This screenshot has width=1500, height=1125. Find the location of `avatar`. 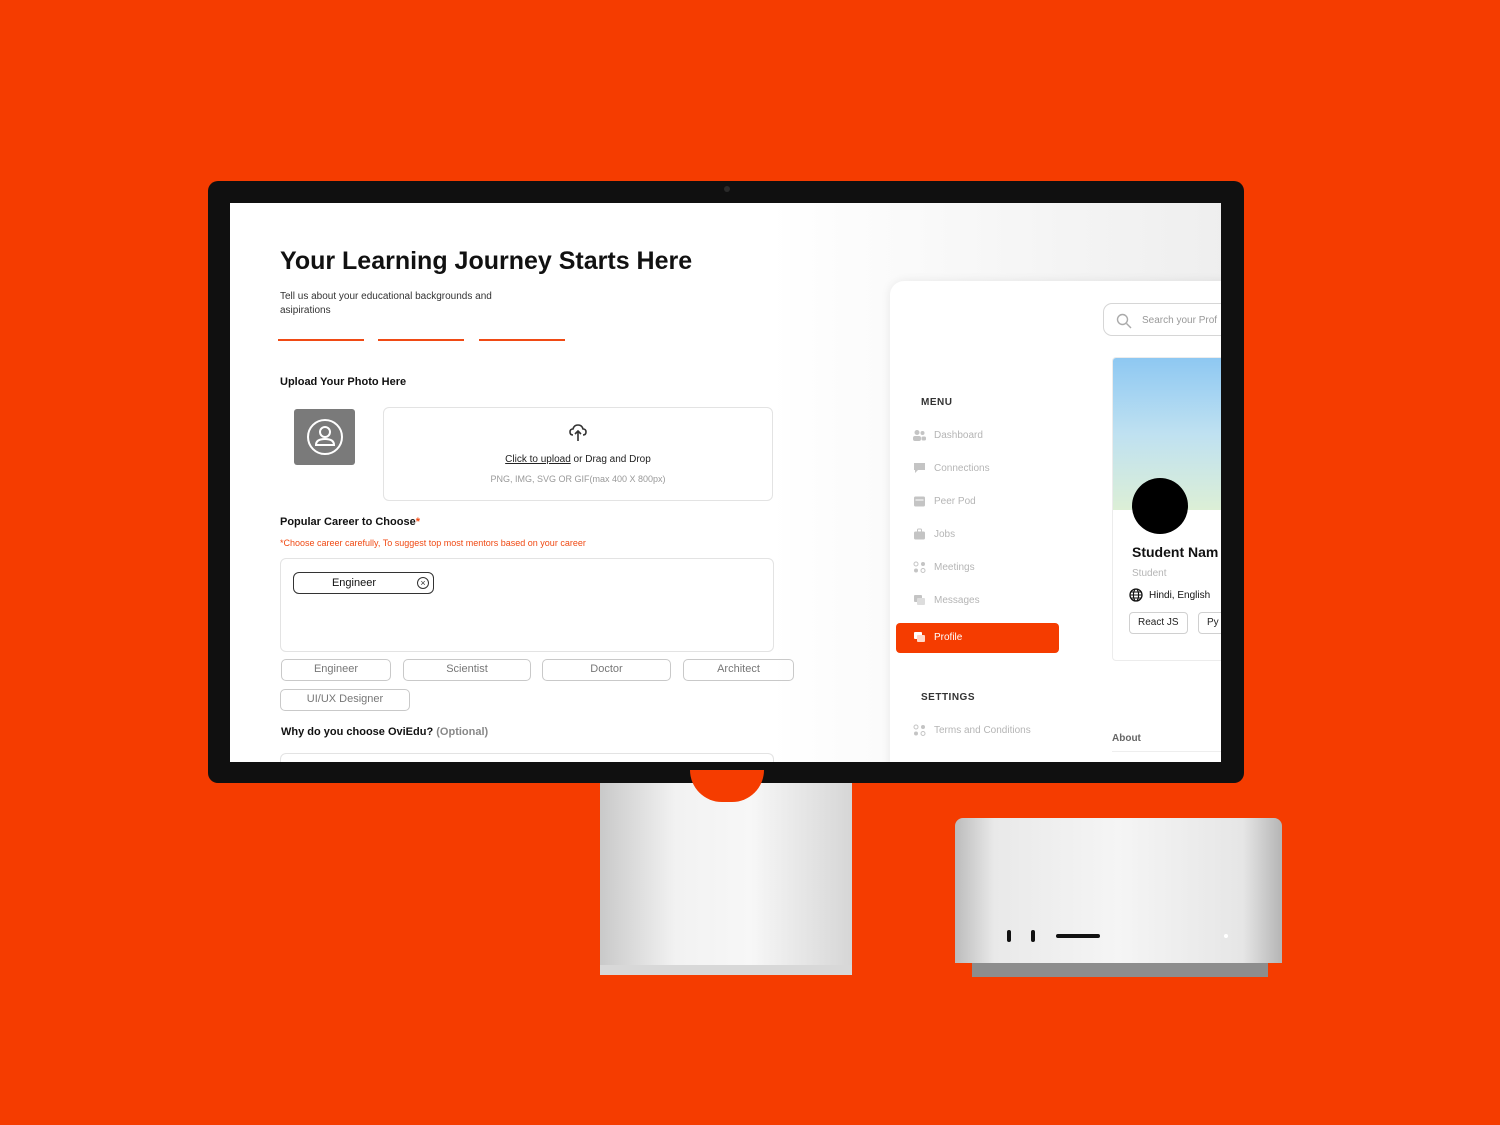

avatar is located at coordinates (1160, 506).